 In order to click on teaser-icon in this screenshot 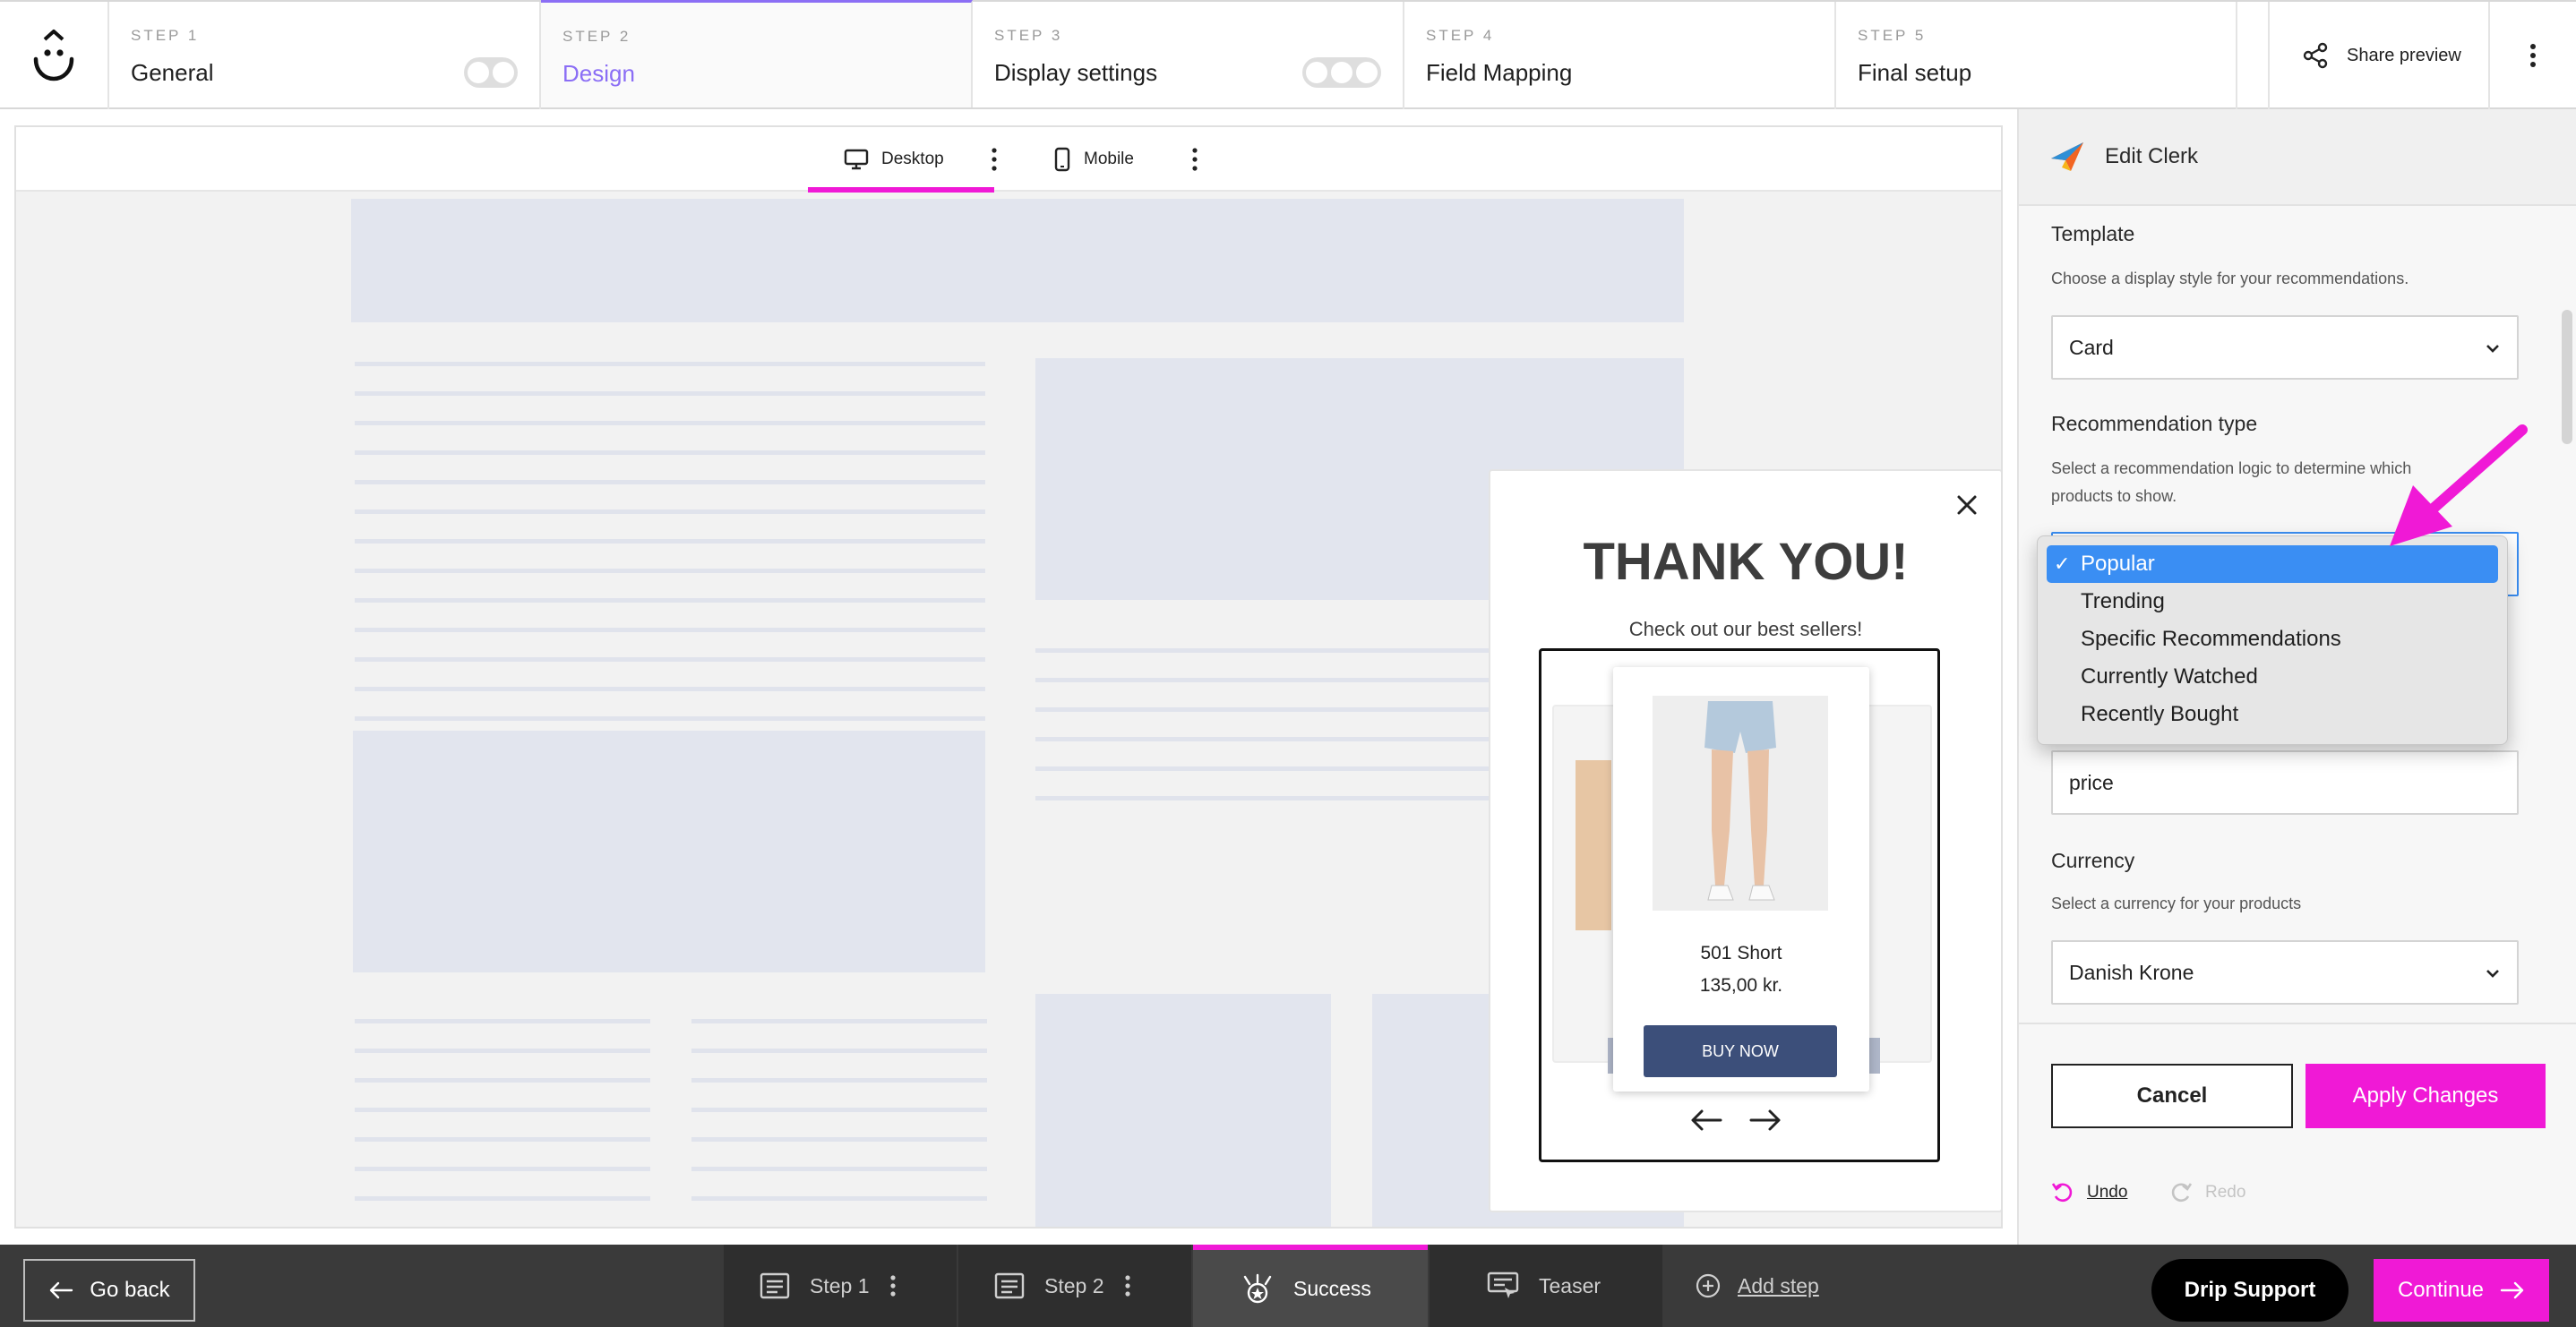, I will do `click(1503, 1284)`.